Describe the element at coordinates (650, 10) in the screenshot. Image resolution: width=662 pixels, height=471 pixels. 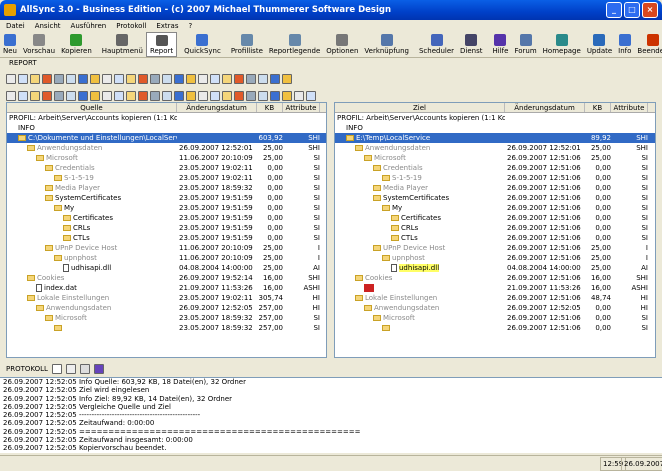
I see `close-button: ×` at that location.